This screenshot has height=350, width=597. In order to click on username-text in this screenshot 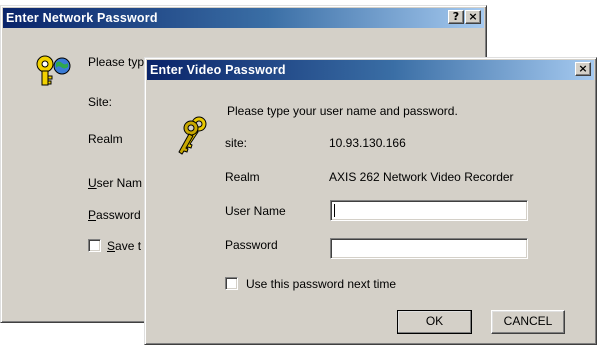, I will do `click(429, 210)`.